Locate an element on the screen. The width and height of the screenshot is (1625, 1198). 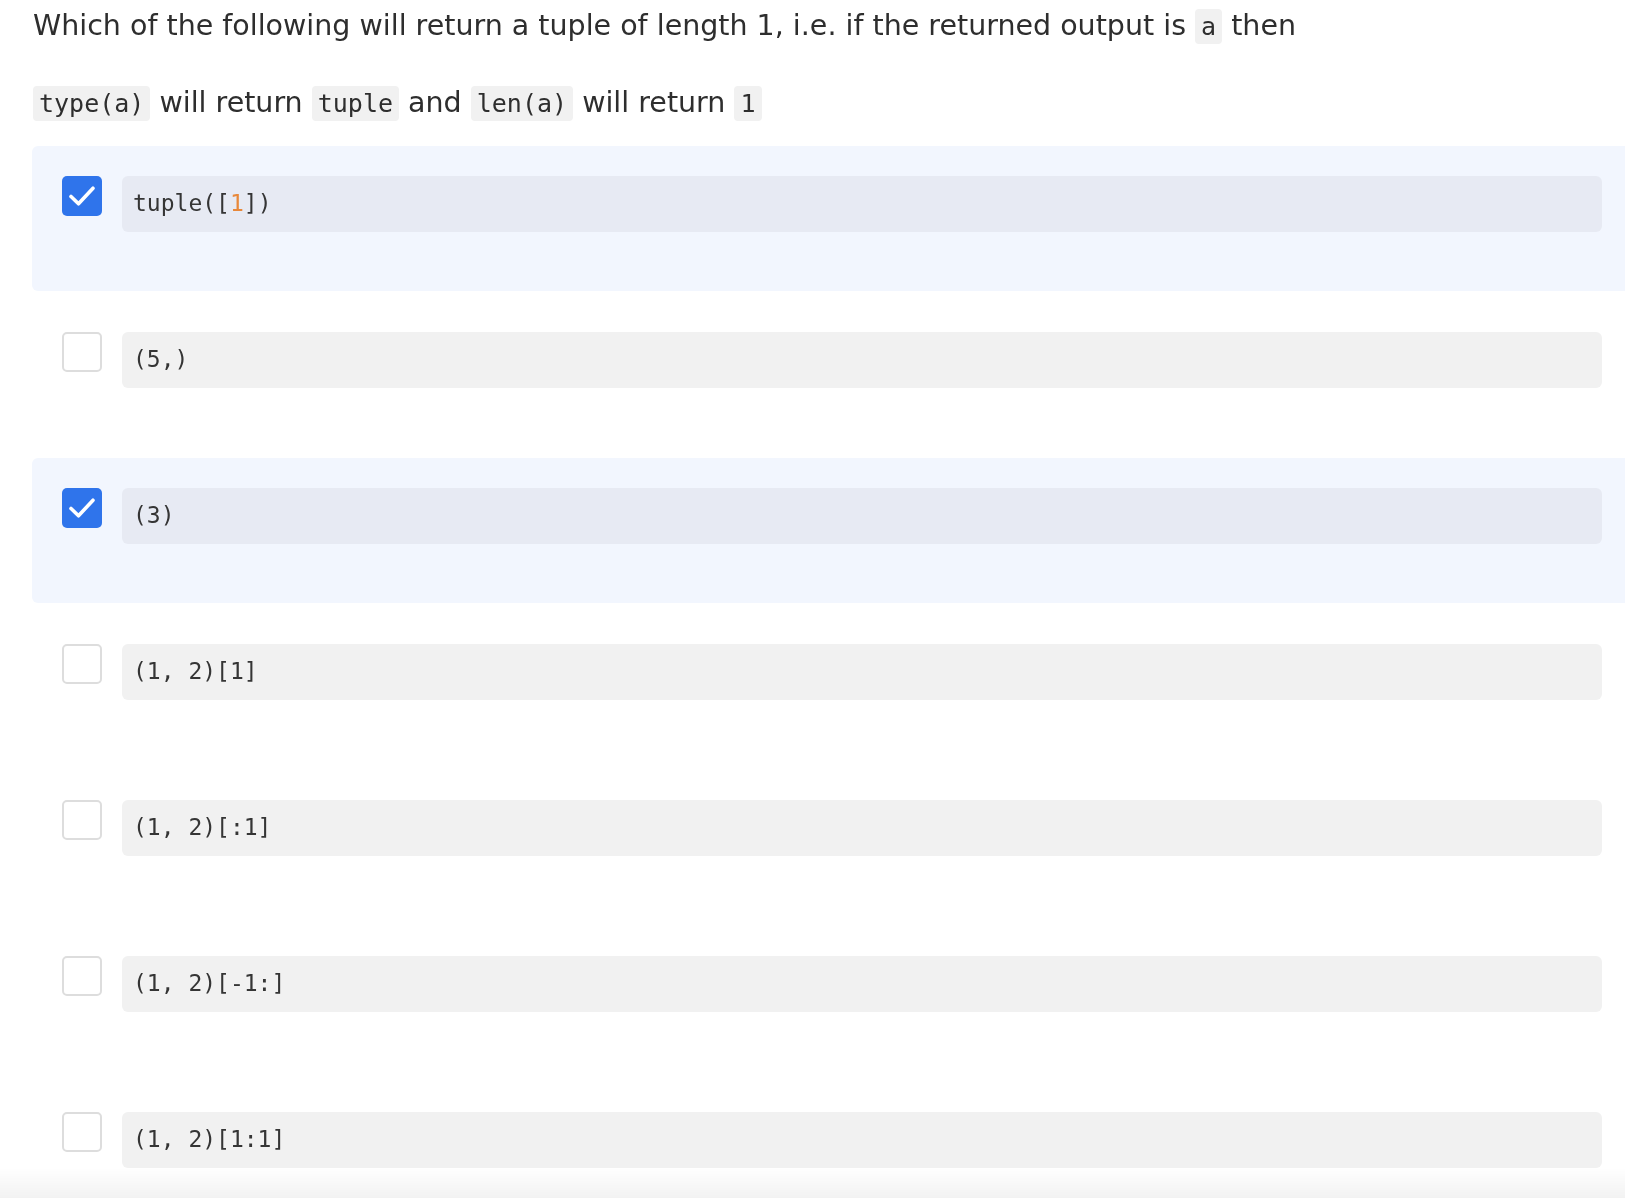
answer-option: (5,) is located at coordinates (828, 374).